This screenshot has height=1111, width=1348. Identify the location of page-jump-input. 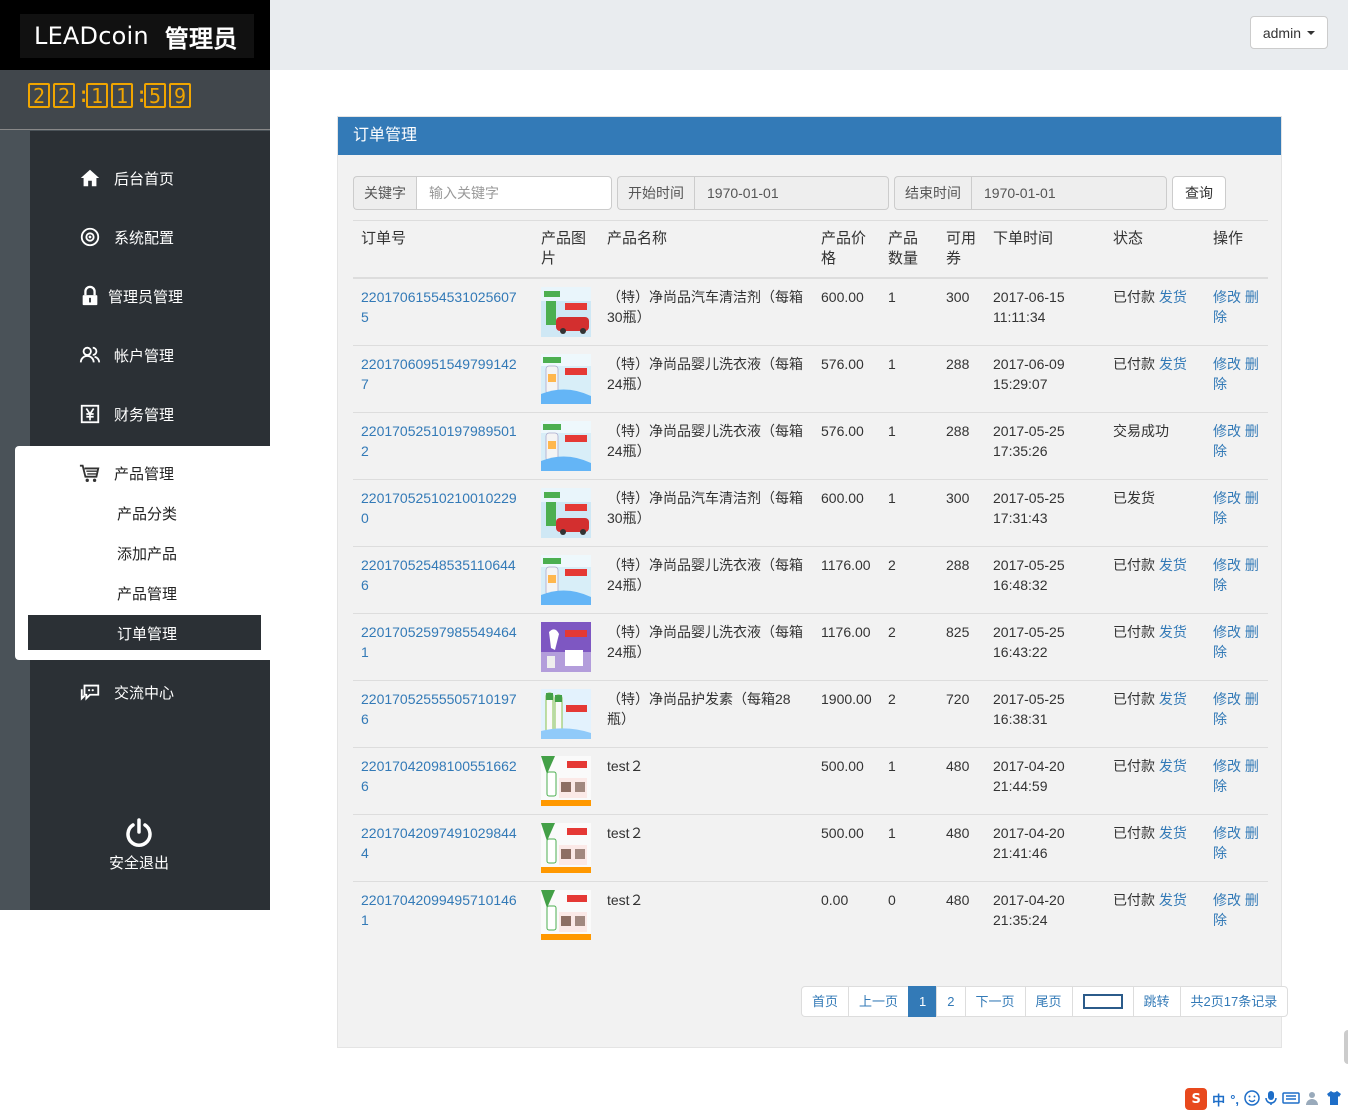
(1102, 1001).